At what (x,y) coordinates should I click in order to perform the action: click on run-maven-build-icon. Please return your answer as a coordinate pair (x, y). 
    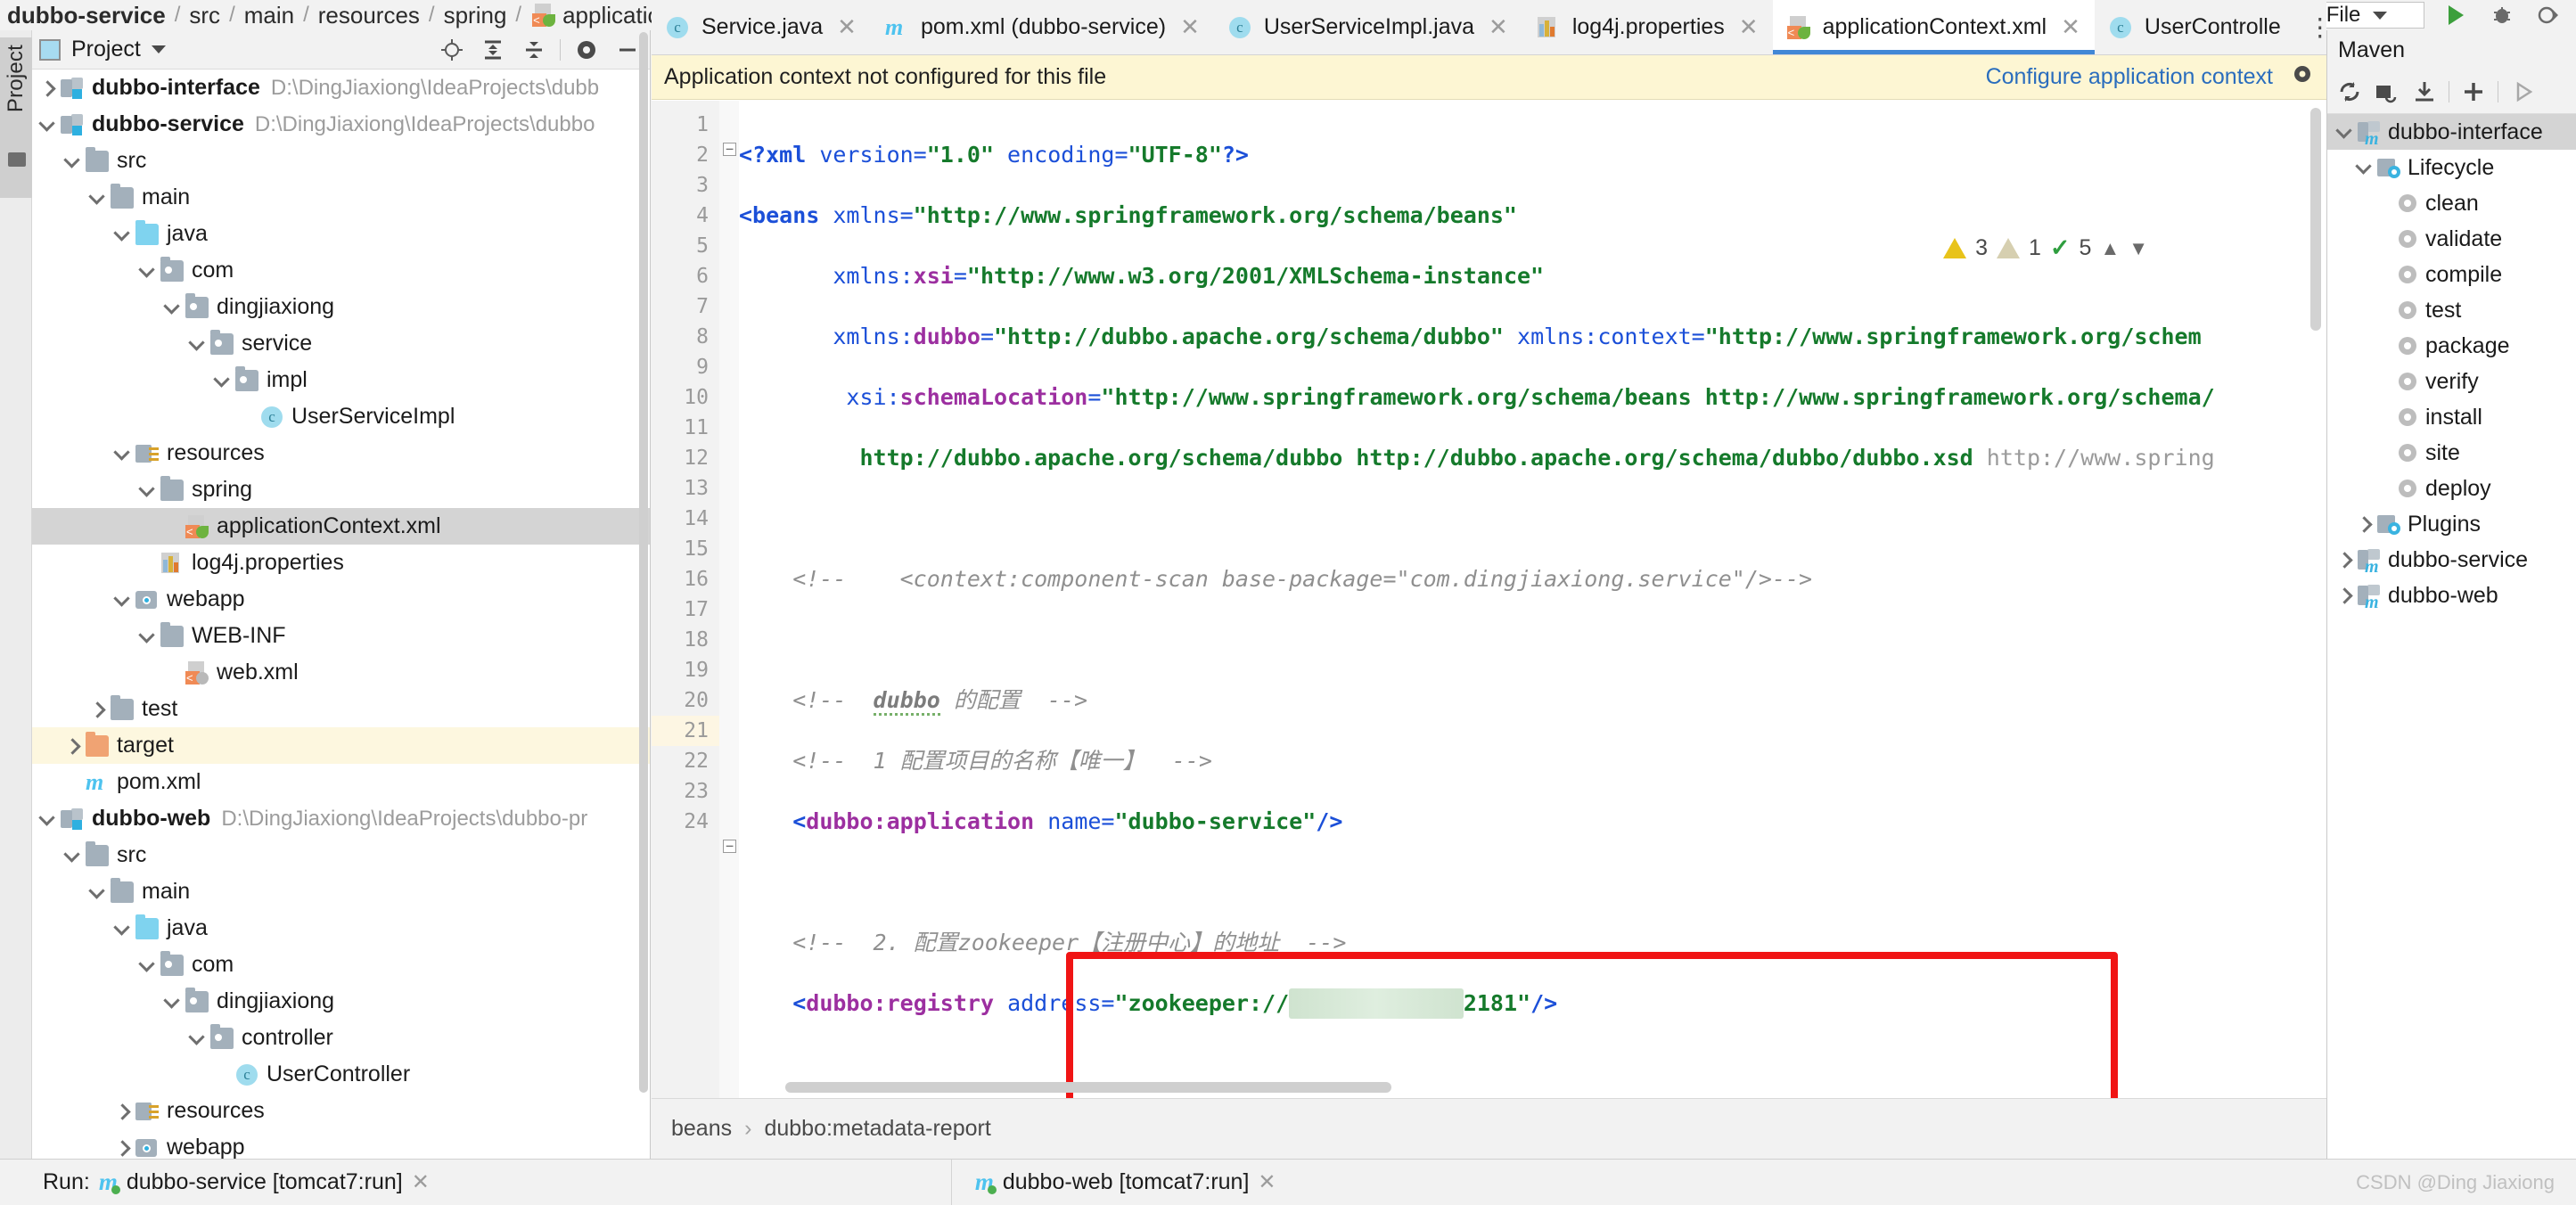
    Looking at the image, I should click on (2522, 91).